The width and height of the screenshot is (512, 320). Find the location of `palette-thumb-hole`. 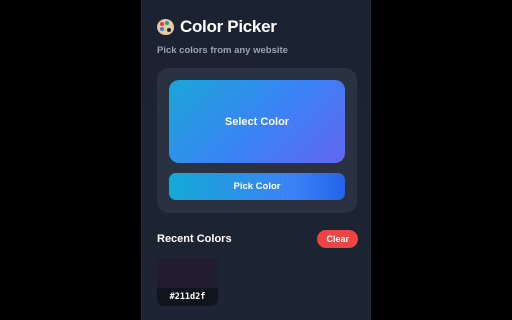

palette-thumb-hole is located at coordinates (169, 30).